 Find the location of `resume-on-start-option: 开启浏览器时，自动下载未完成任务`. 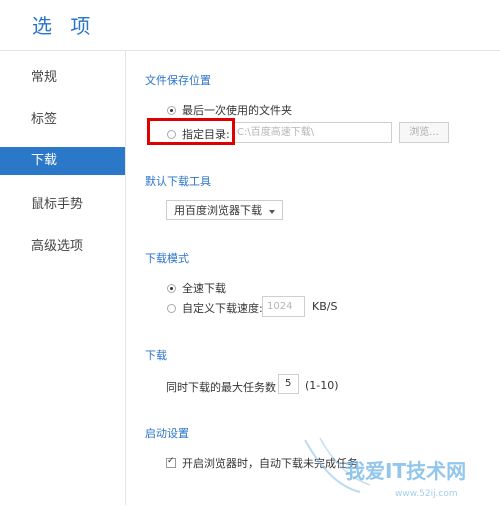

resume-on-start-option: 开启浏览器时，自动下载未完成任务 is located at coordinates (262, 463).